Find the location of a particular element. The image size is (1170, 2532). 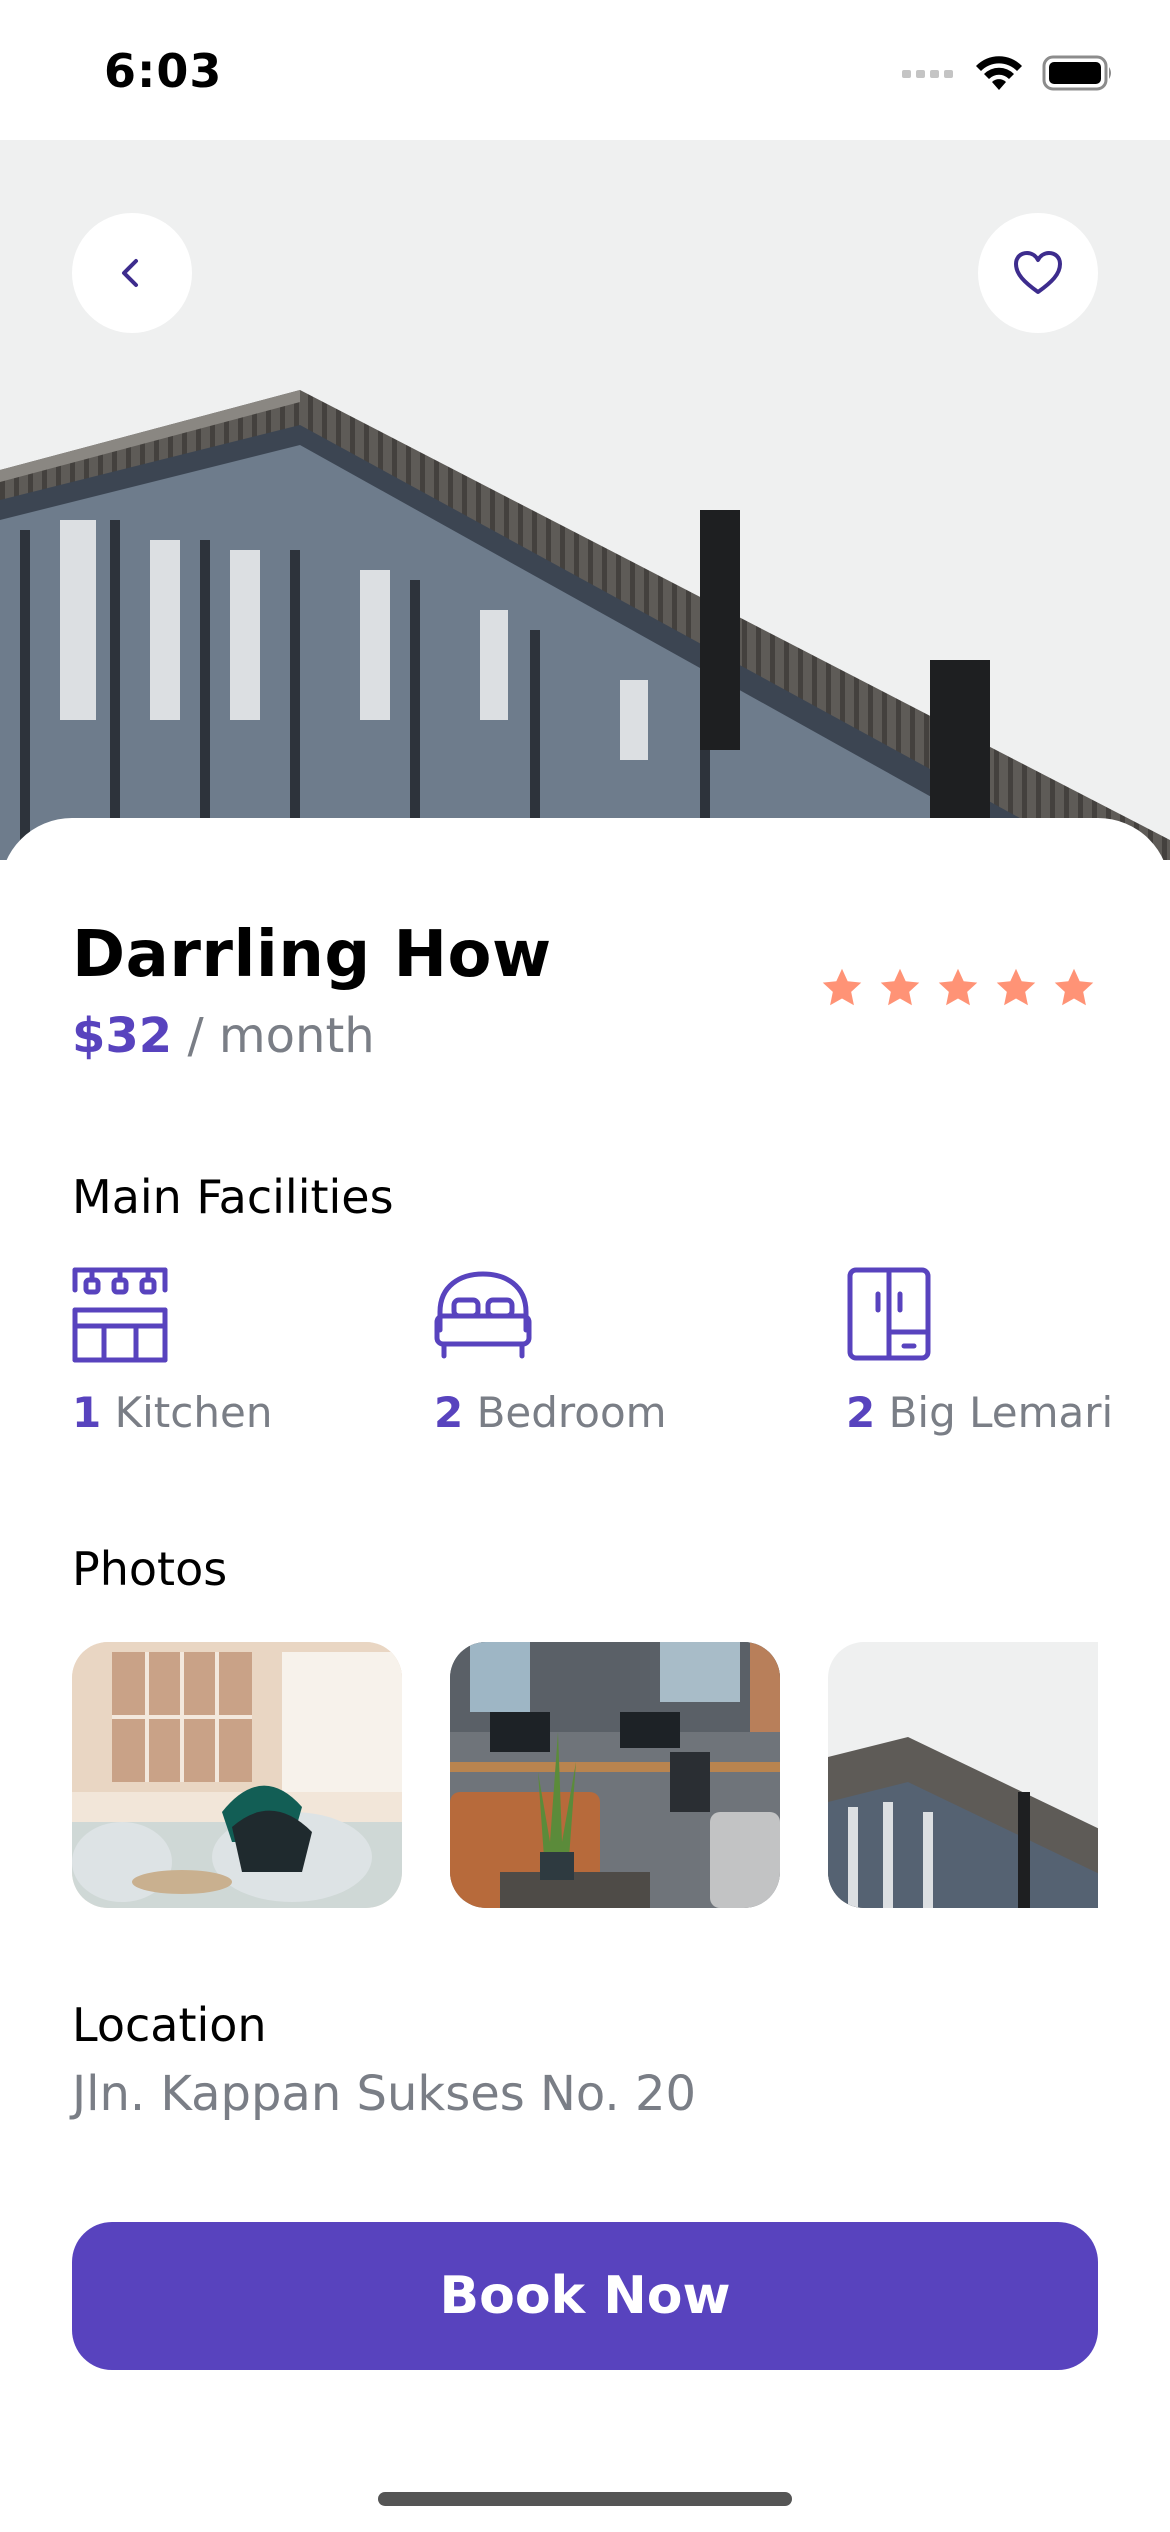

favorite-button is located at coordinates (1038, 273).